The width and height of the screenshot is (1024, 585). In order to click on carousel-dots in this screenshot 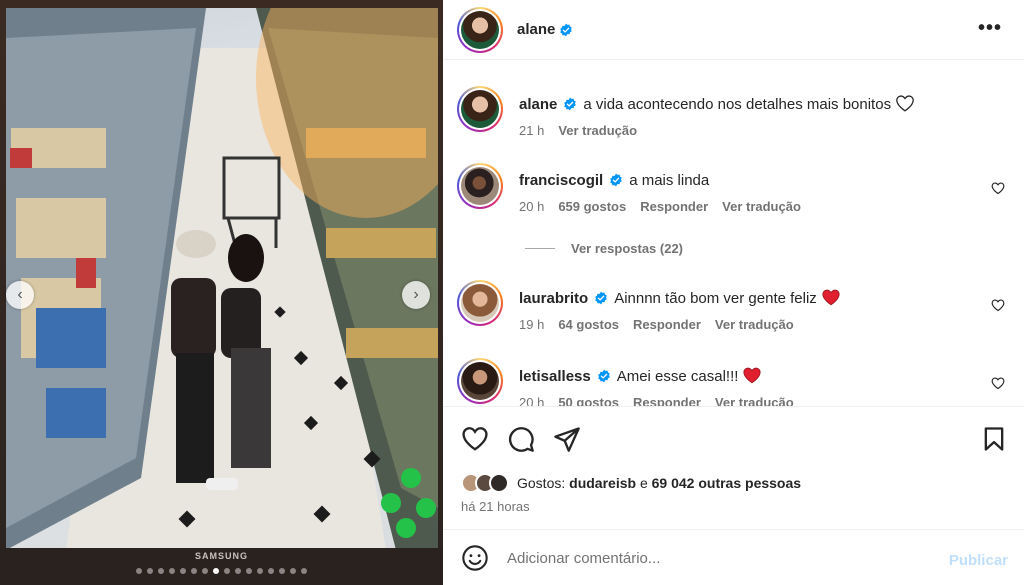, I will do `click(221, 571)`.